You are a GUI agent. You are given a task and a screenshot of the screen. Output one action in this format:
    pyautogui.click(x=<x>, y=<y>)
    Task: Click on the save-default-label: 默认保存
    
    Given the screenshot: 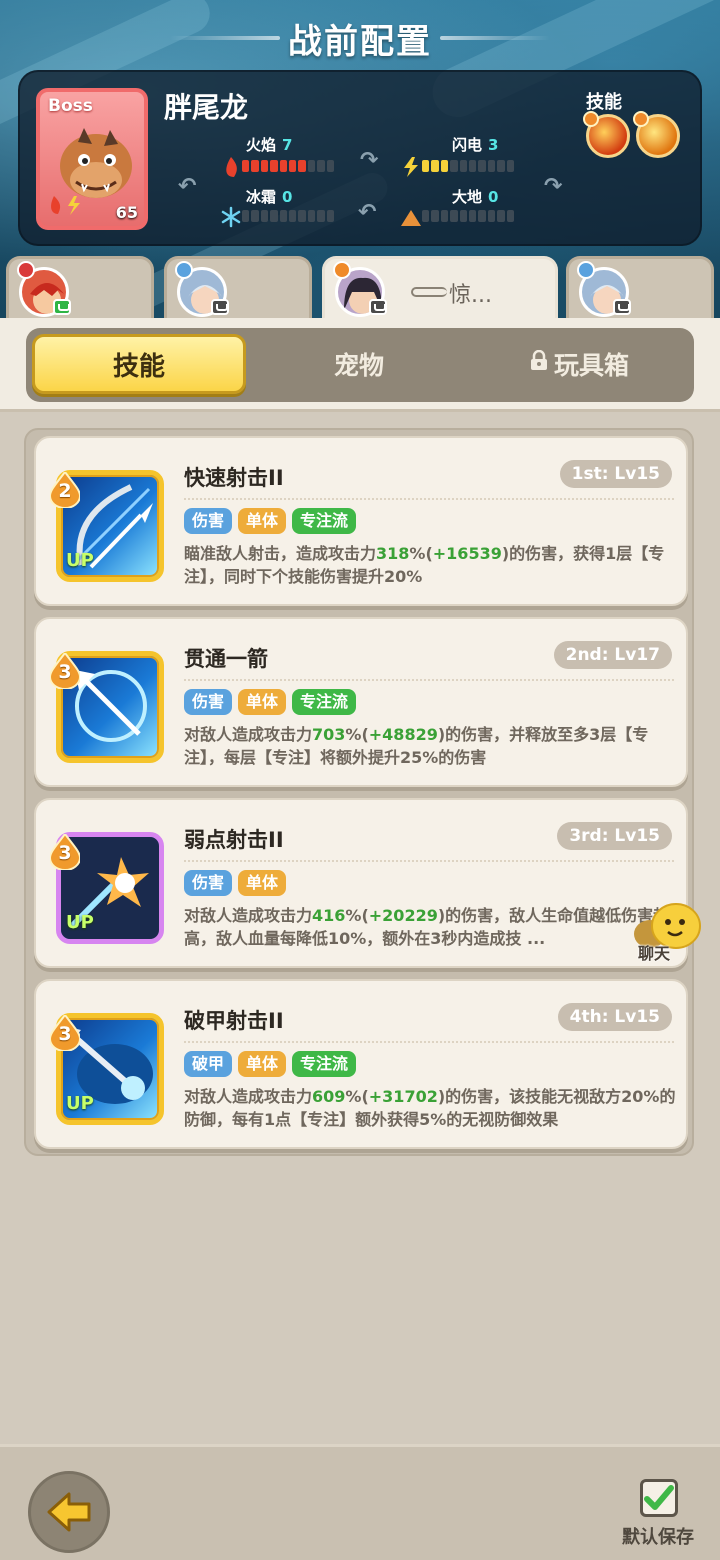 What is the action you would take?
    pyautogui.click(x=658, y=1536)
    